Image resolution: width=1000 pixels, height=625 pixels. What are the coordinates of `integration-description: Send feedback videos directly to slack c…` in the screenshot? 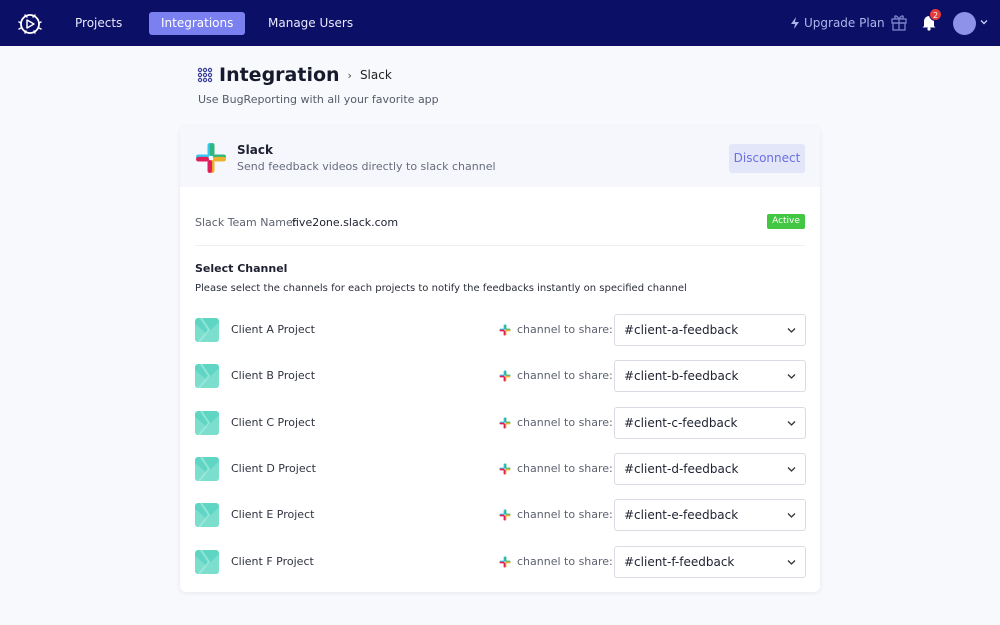 It's located at (366, 166).